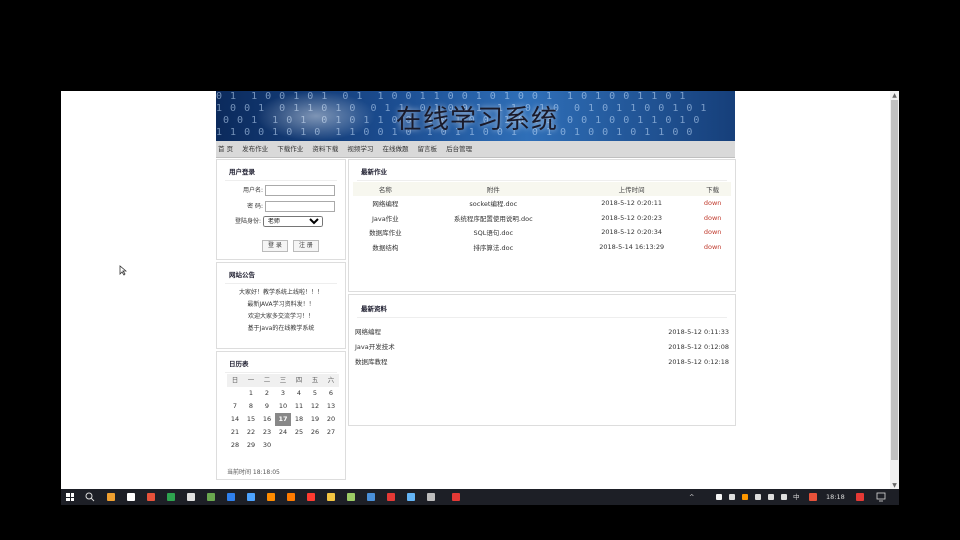 The image size is (960, 540). Describe the element at coordinates (331, 432) in the screenshot. I see `calendar-day: 27` at that location.